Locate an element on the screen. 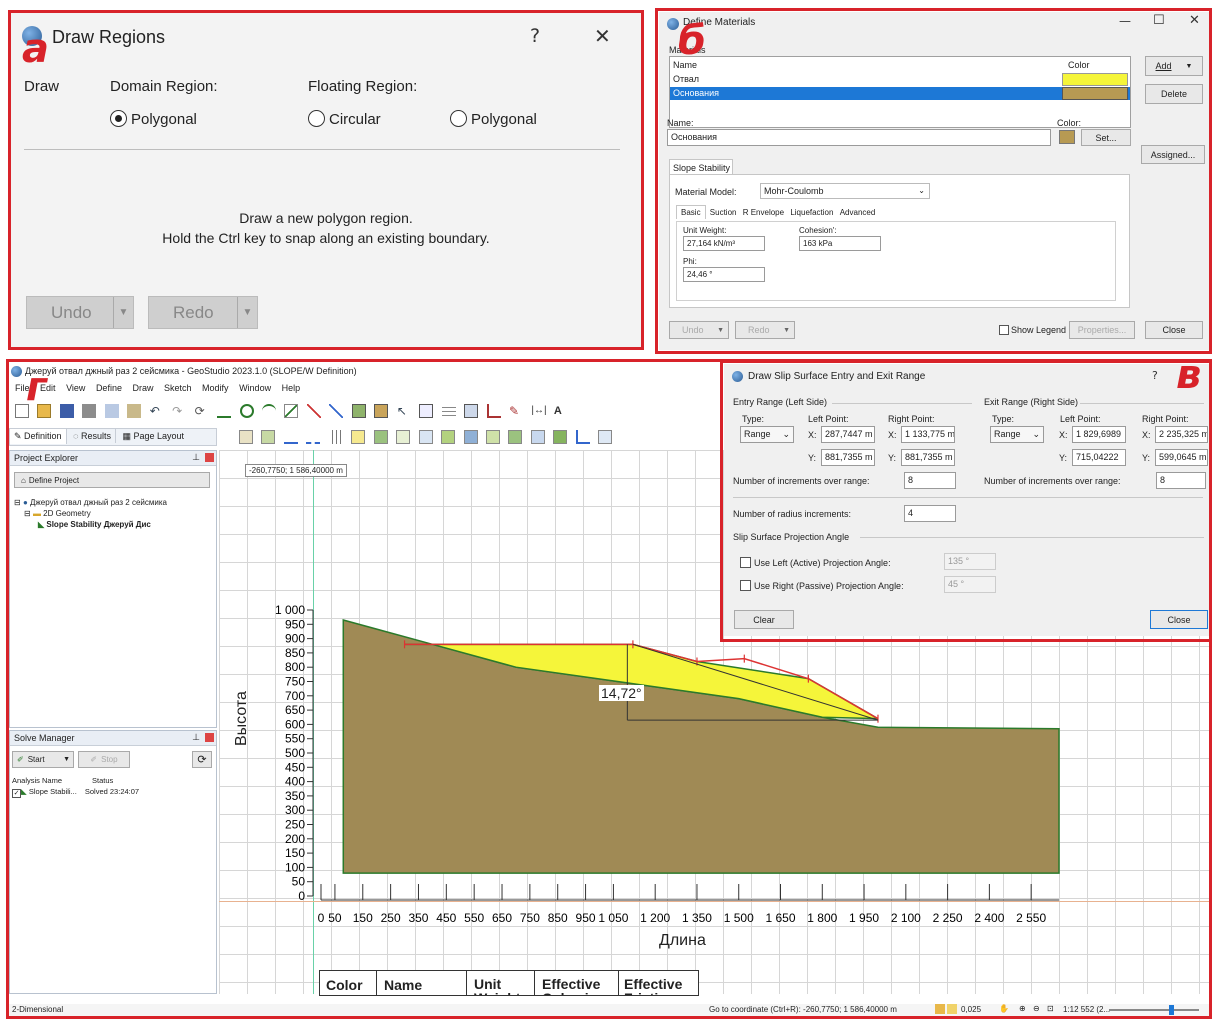  panel-a-marker: а is located at coordinates (35, 49).